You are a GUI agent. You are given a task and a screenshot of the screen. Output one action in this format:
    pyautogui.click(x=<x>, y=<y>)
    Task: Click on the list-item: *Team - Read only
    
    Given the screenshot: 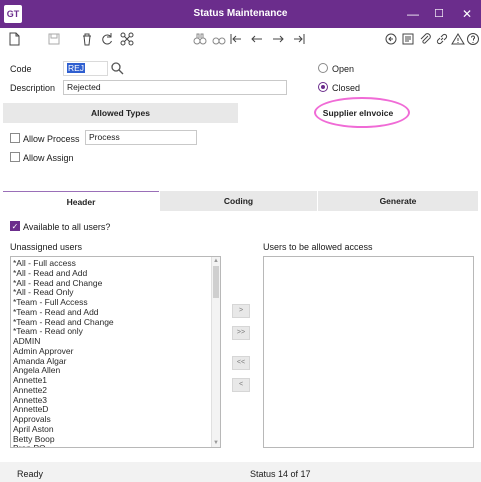 What is the action you would take?
    pyautogui.click(x=111, y=331)
    